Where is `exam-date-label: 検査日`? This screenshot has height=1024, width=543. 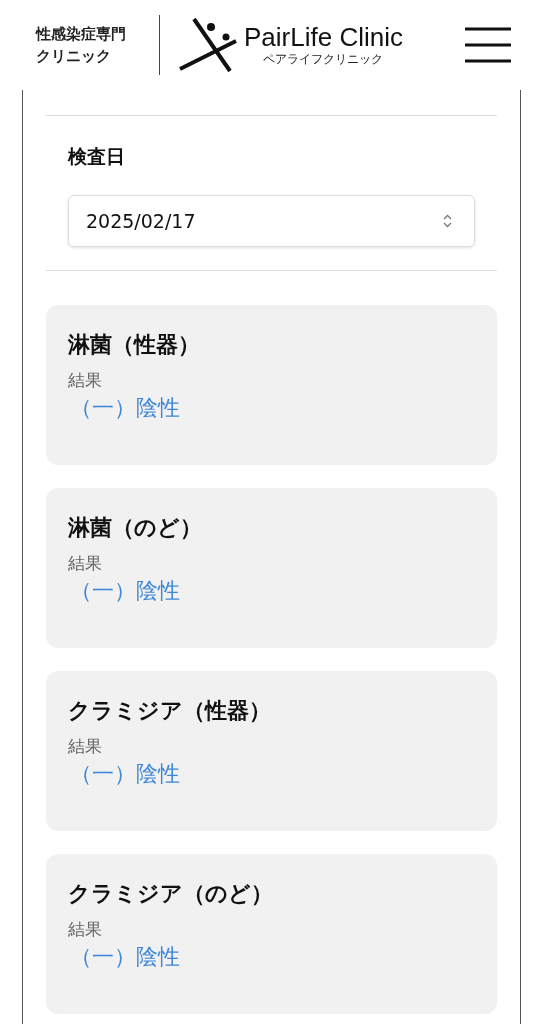 exam-date-label: 検査日 is located at coordinates (97, 156).